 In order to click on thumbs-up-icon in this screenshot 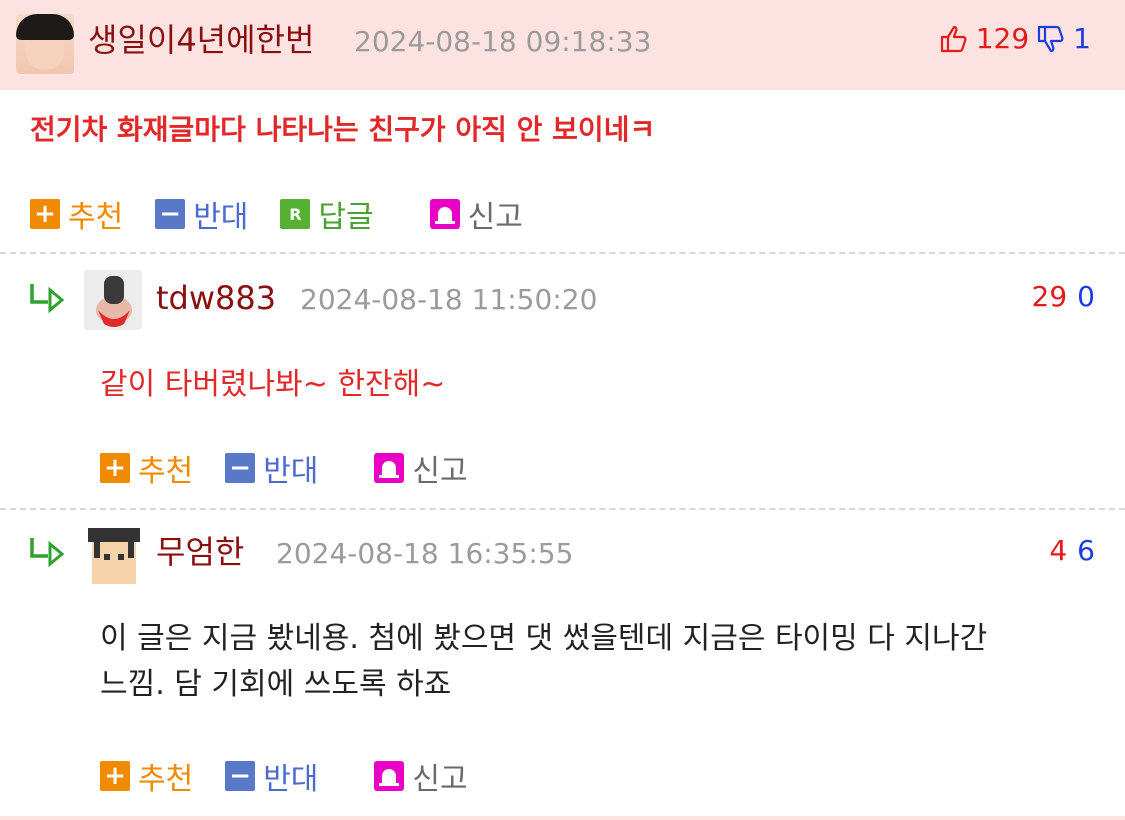, I will do `click(954, 39)`.